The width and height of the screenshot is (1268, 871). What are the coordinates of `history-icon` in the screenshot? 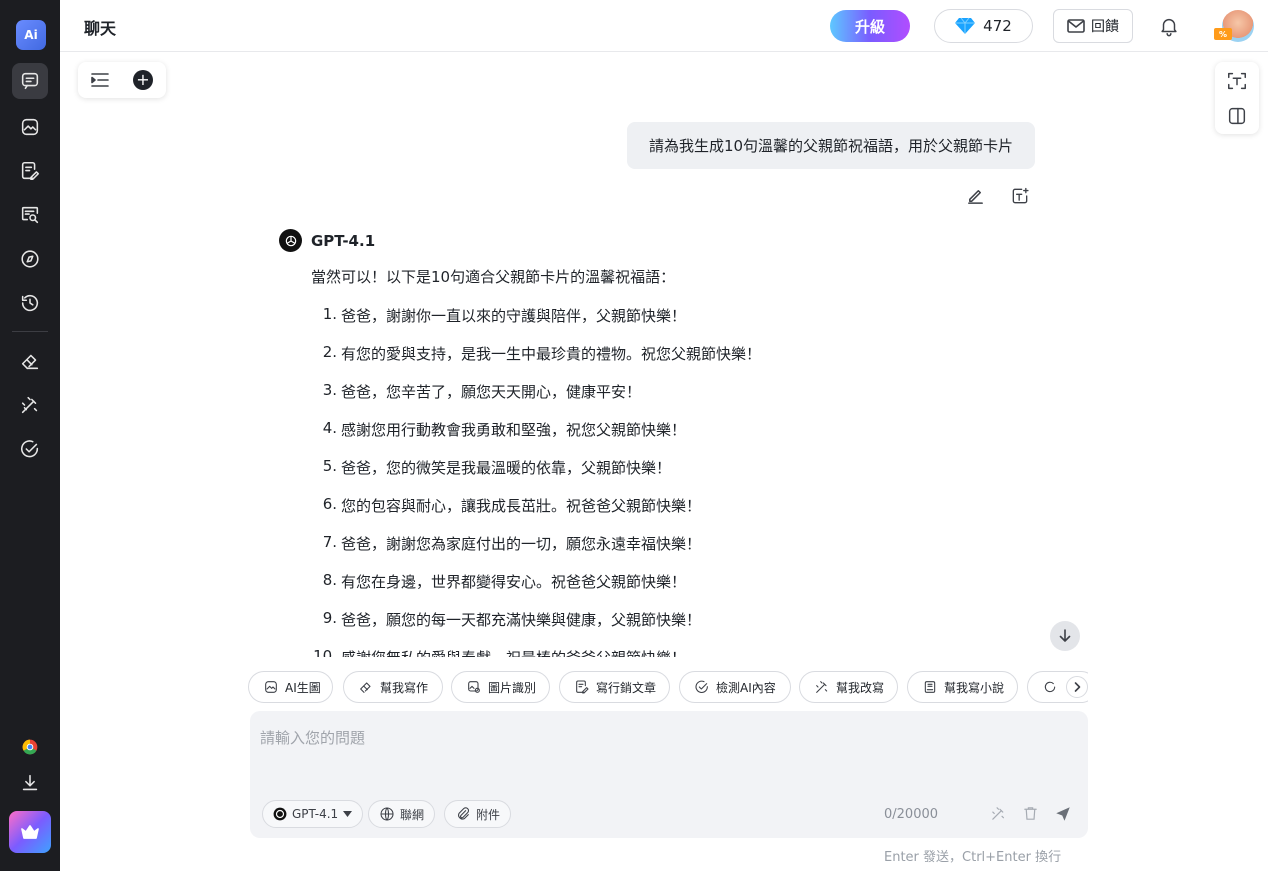 It's located at (30, 303).